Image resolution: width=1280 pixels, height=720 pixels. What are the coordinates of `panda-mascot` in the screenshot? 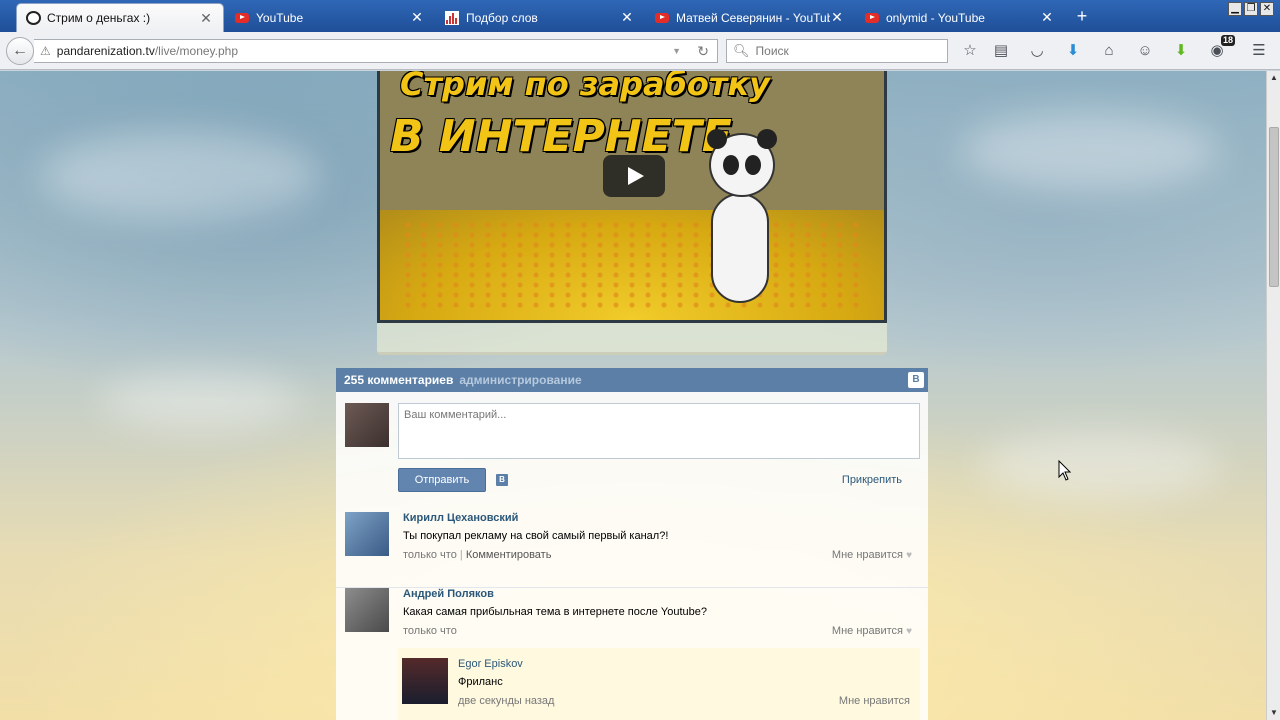 It's located at (745, 221).